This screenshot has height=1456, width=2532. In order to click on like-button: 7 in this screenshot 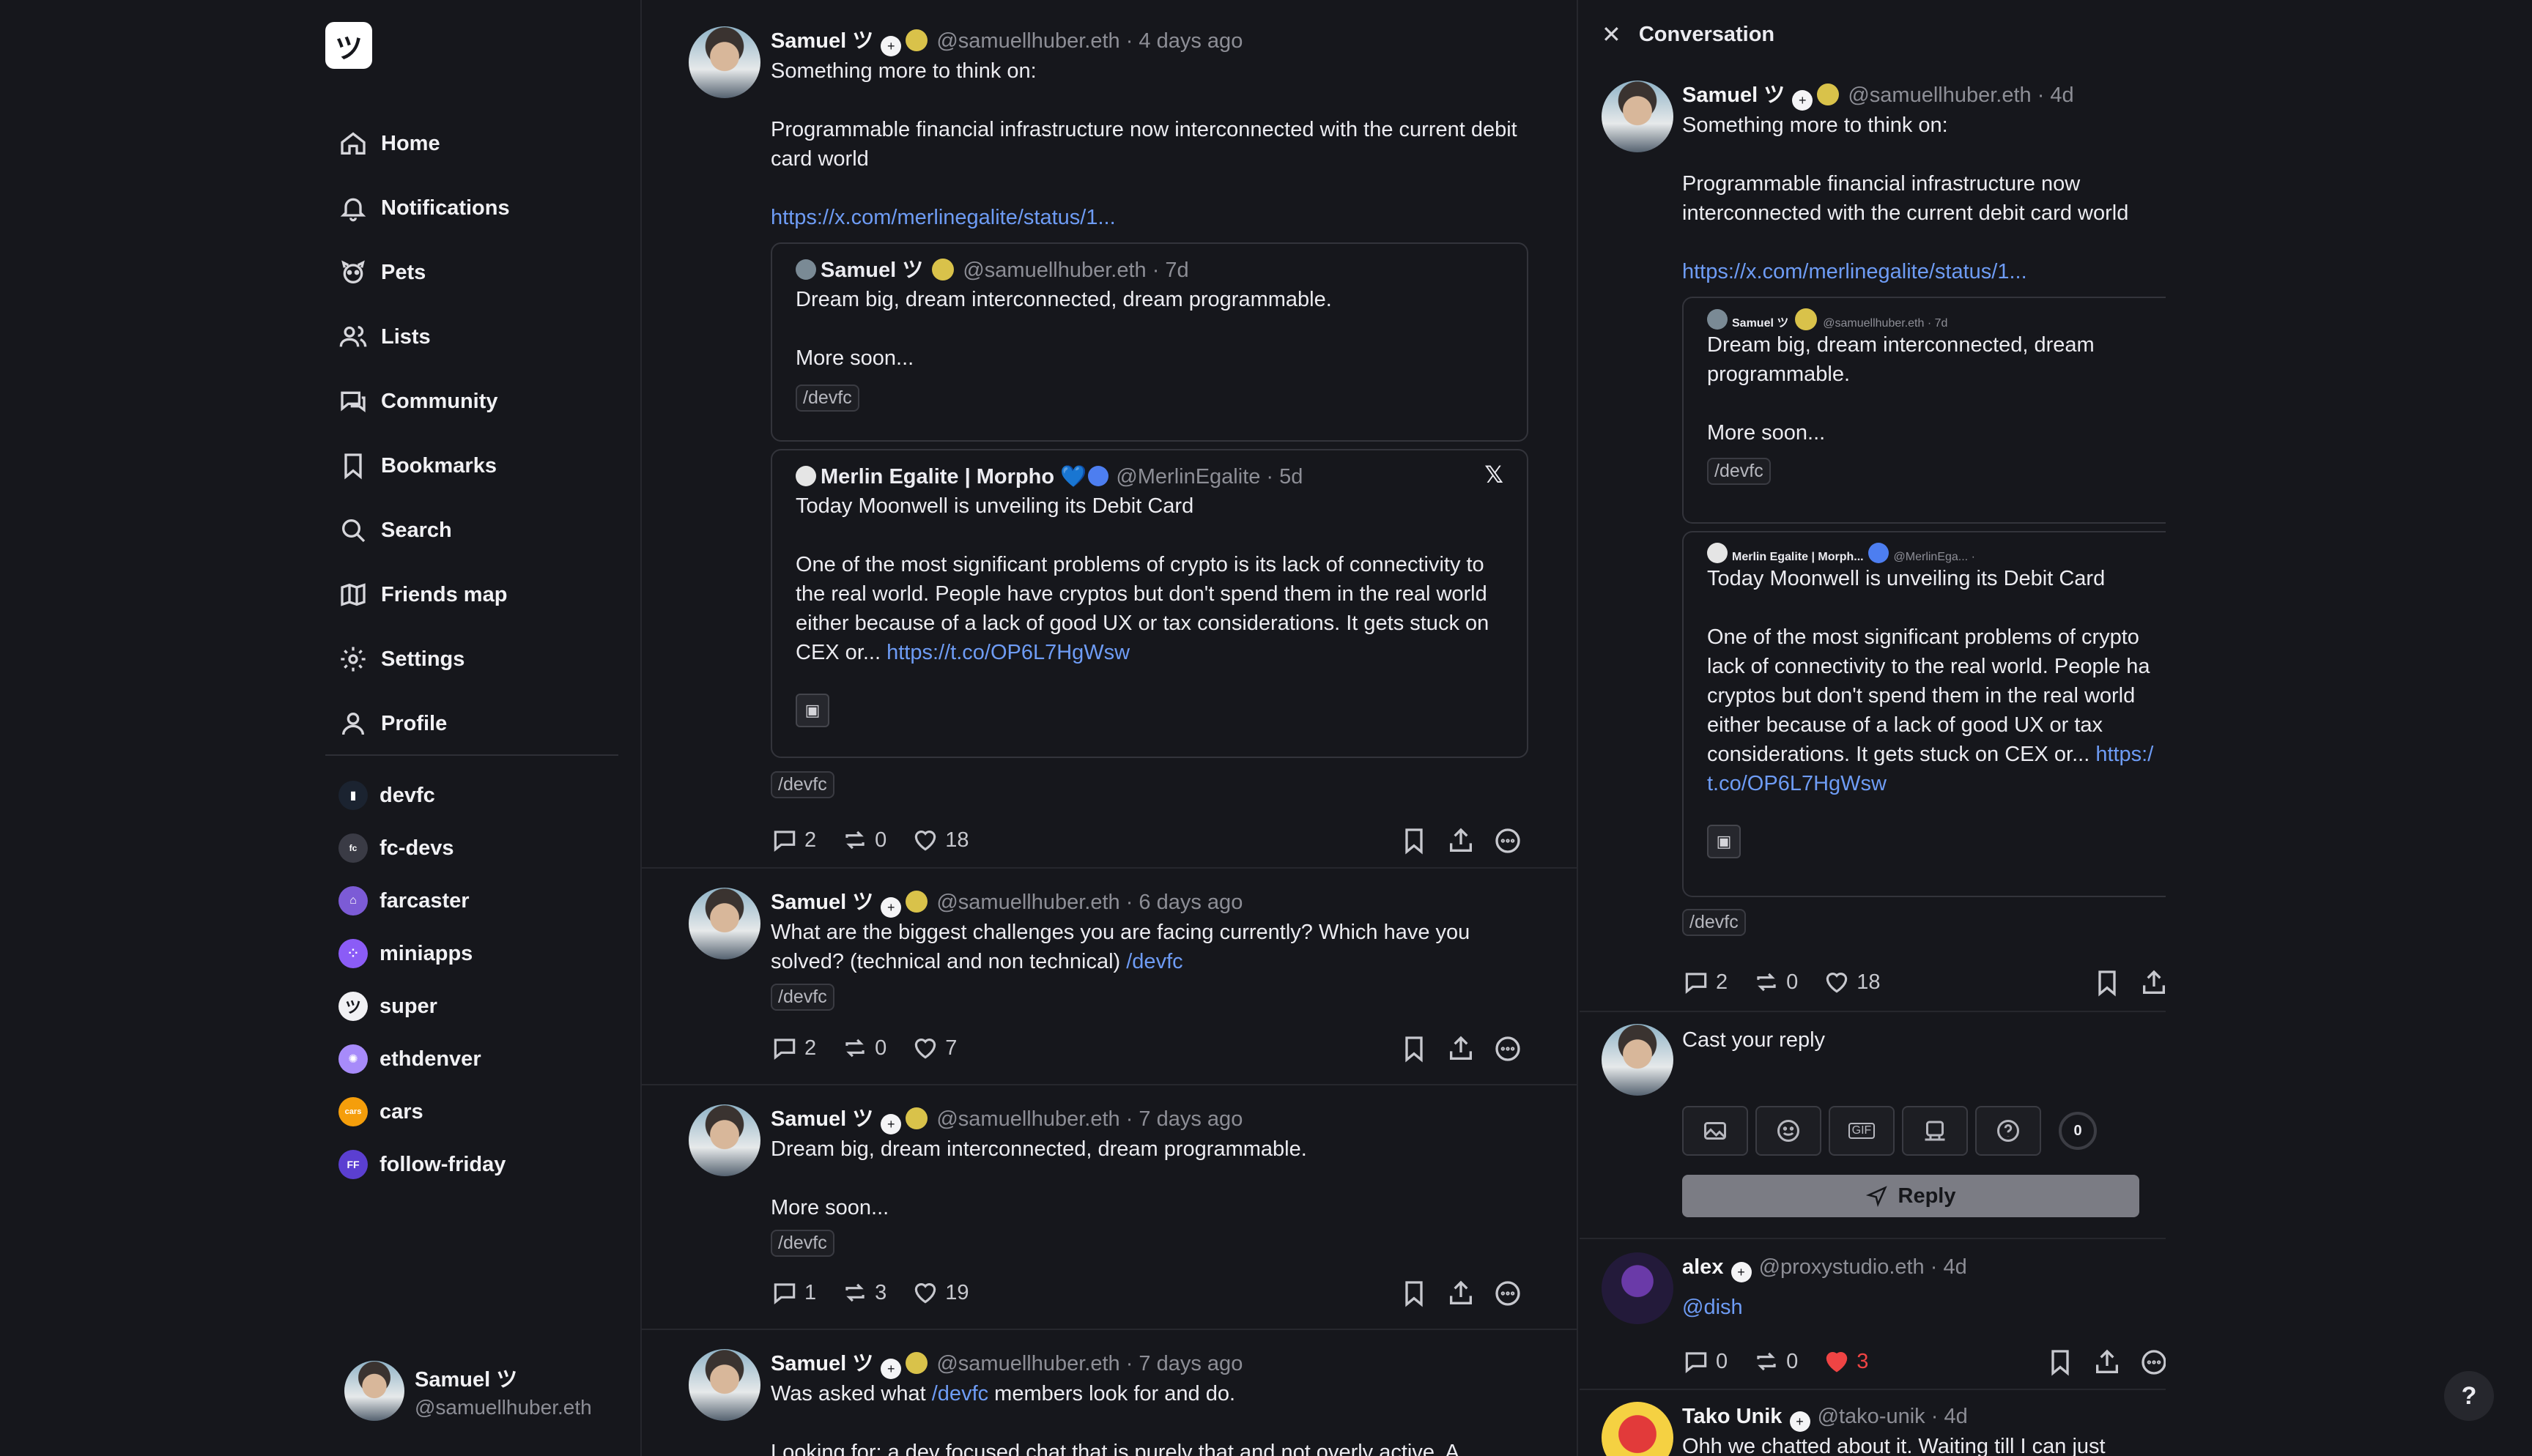, I will do `click(934, 1048)`.